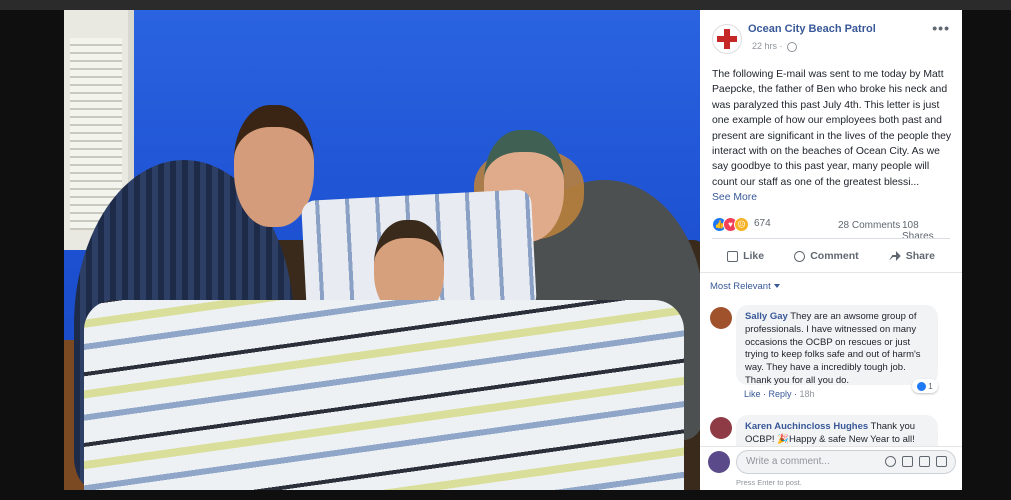  What do you see at coordinates (916, 461) in the screenshot?
I see `composer-icons` at bounding box center [916, 461].